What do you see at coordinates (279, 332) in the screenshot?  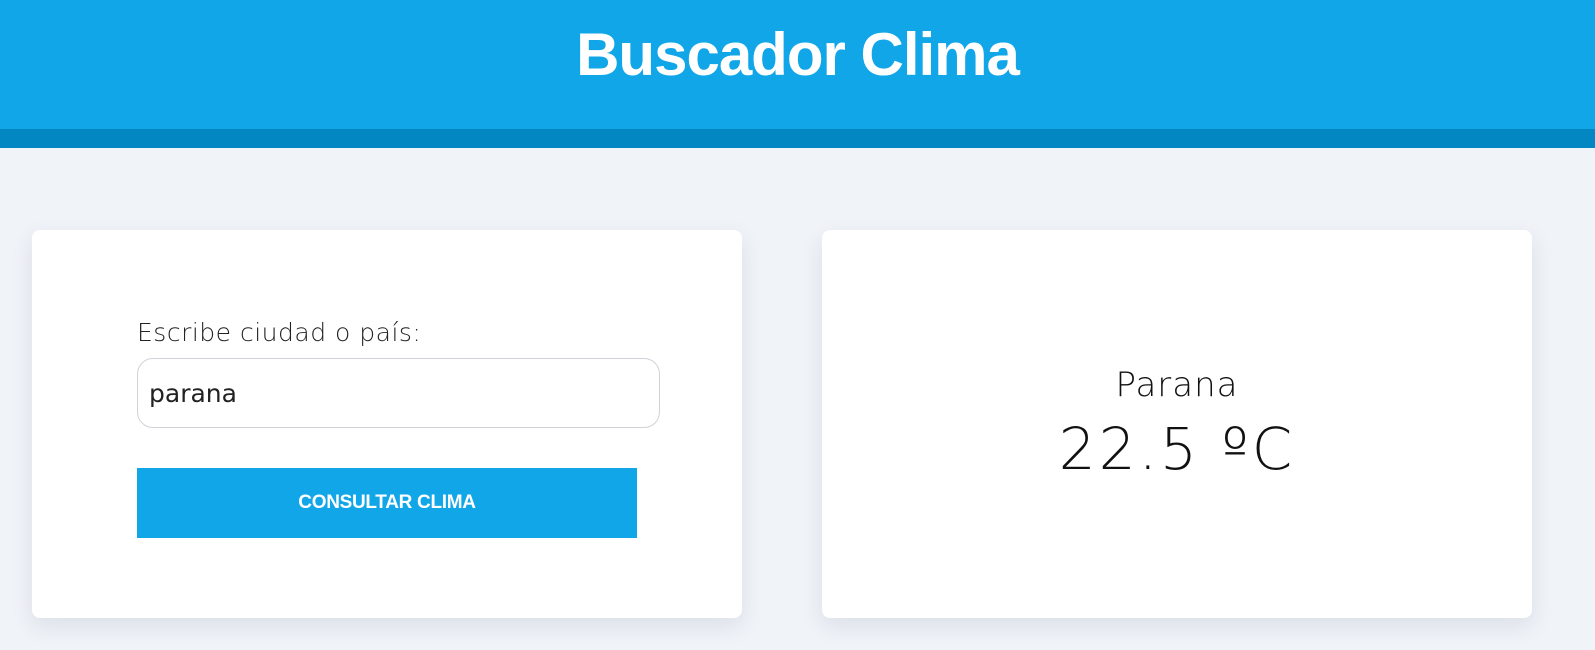 I see `city-field-label: Escribe ciudad o país:` at bounding box center [279, 332].